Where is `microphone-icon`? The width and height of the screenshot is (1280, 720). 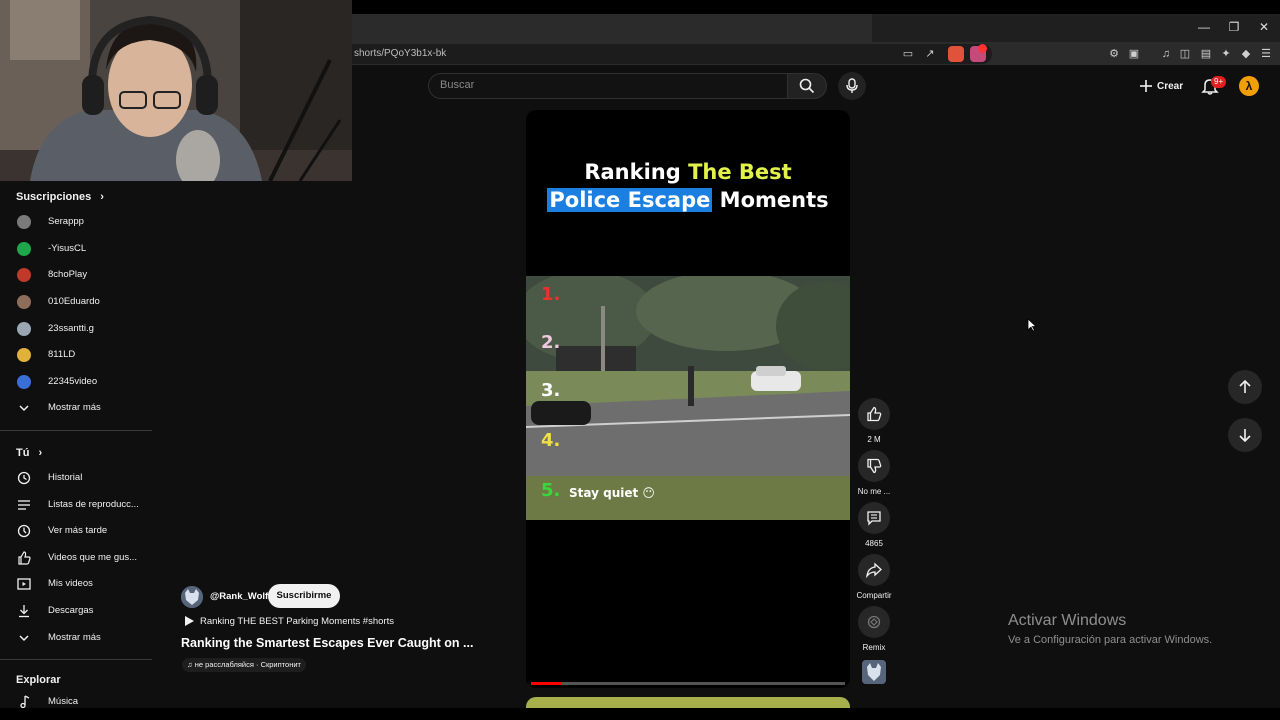
microphone-icon is located at coordinates (852, 85).